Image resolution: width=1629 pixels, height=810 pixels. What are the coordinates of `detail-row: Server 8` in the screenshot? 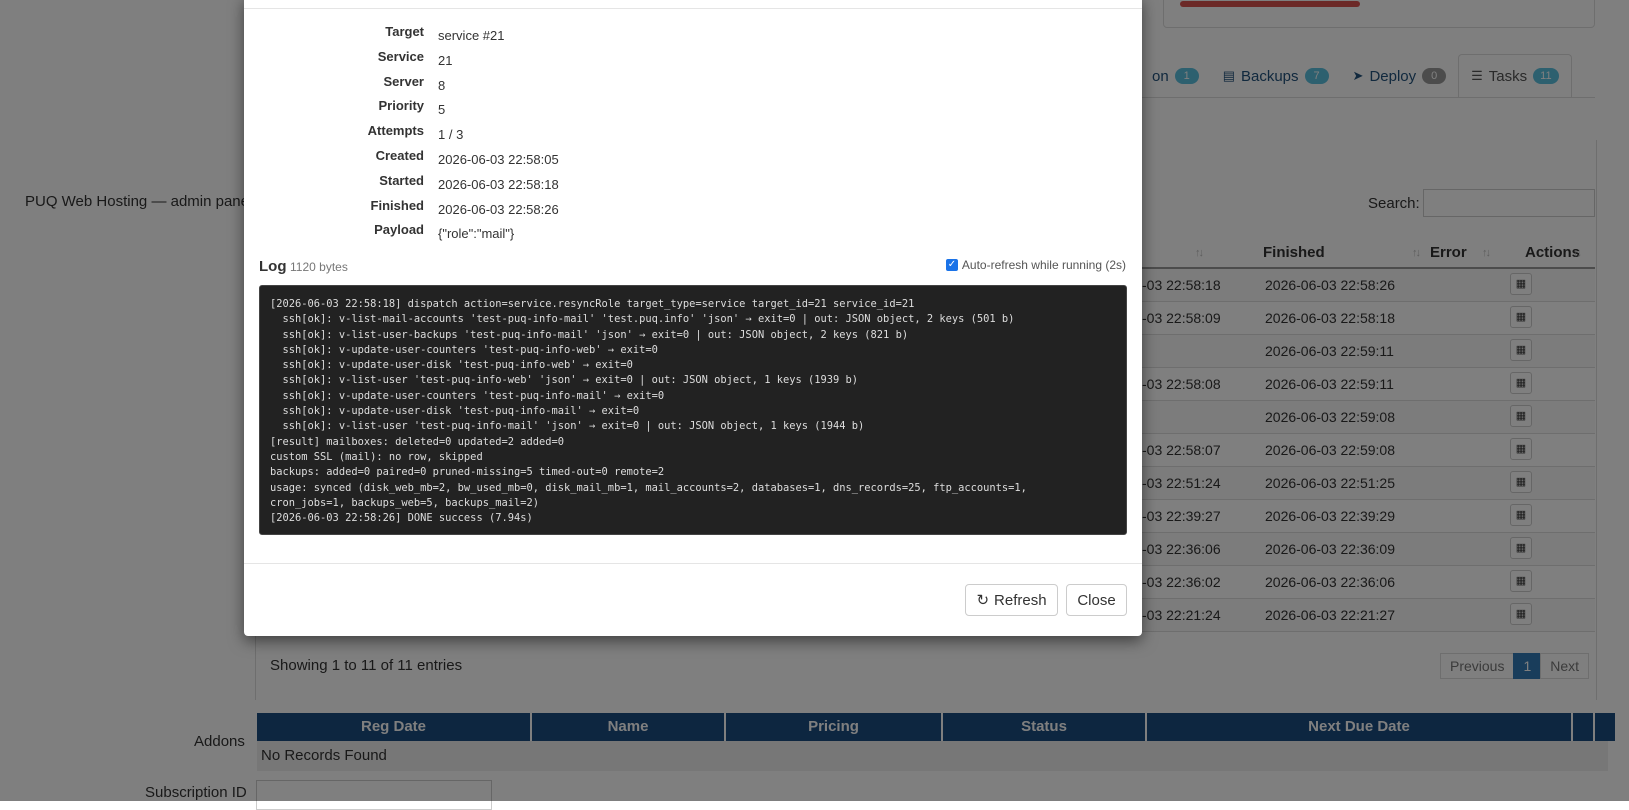 It's located at (693, 84).